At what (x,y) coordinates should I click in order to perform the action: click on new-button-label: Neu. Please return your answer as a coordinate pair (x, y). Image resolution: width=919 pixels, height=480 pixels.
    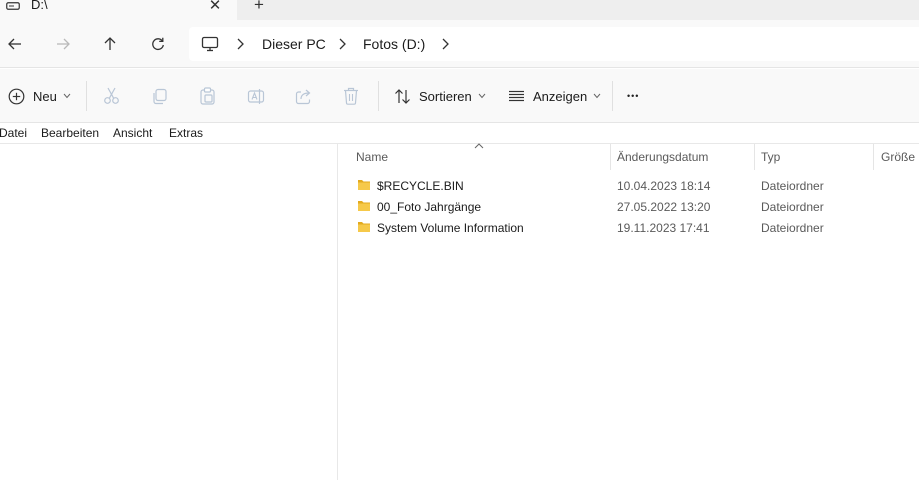
    Looking at the image, I should click on (45, 96).